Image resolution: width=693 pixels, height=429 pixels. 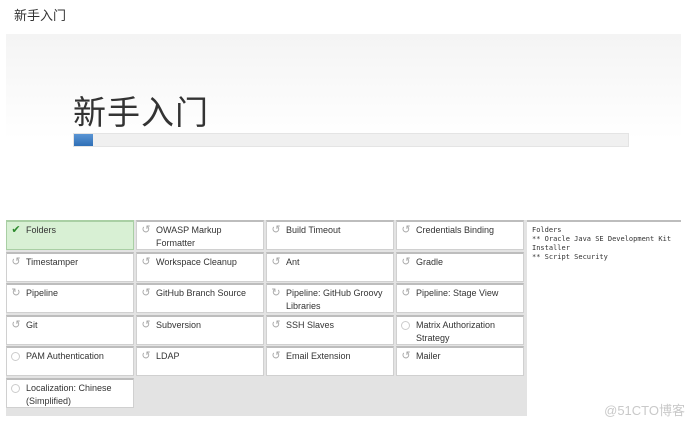 What do you see at coordinates (460, 266) in the screenshot?
I see `plugin-tile: ↺ Gradle` at bounding box center [460, 266].